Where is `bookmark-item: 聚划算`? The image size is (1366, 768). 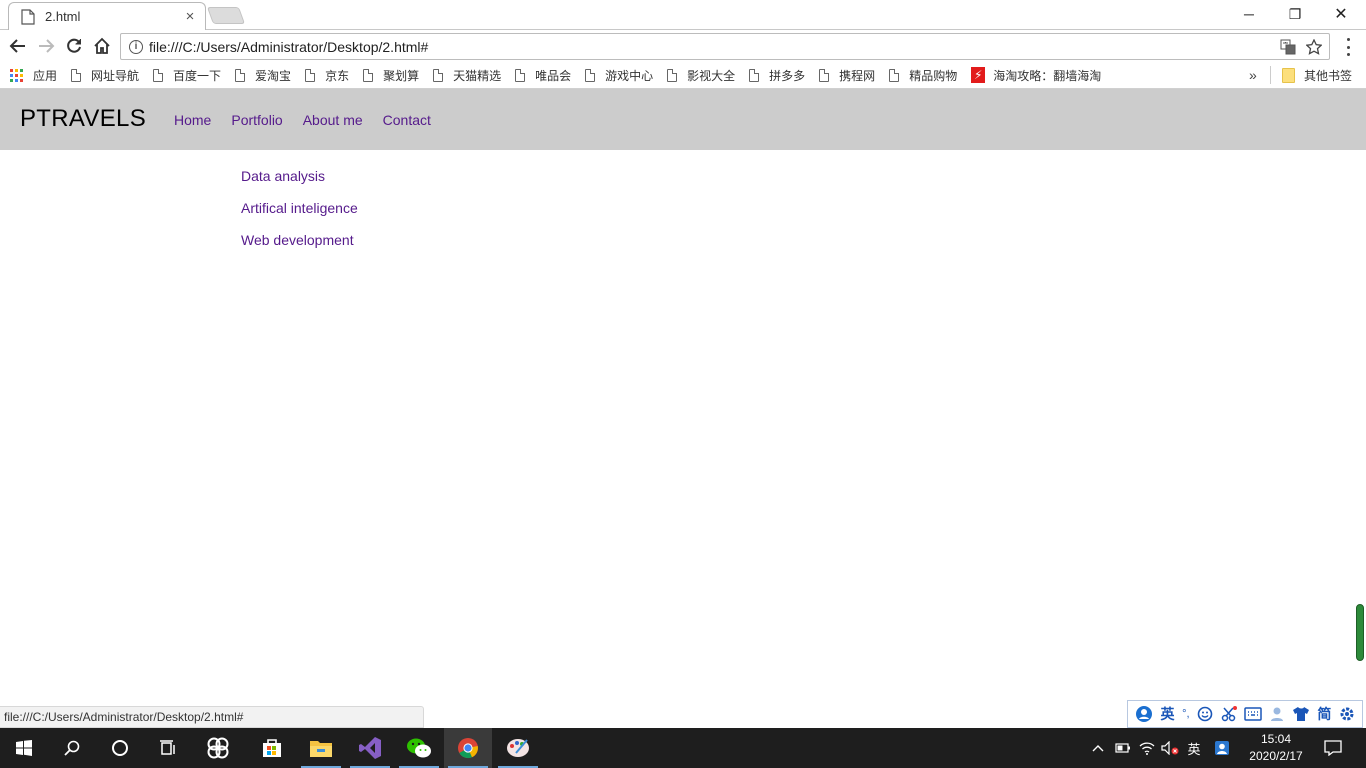 bookmark-item: 聚划算 is located at coordinates (391, 75).